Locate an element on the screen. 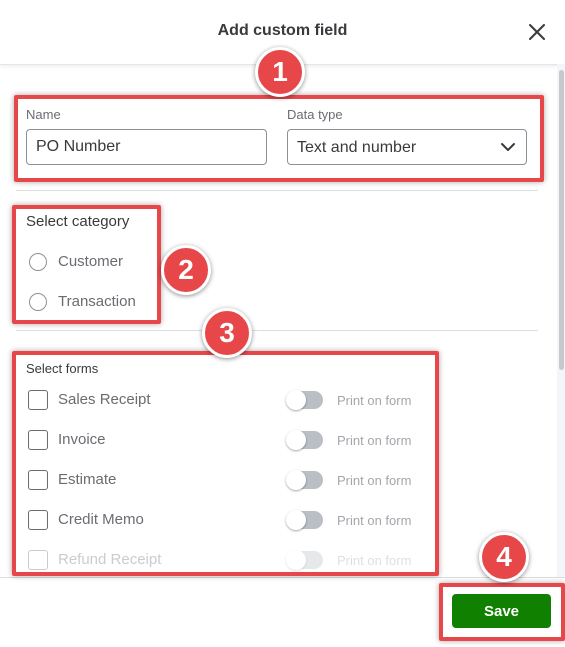 This screenshot has height=647, width=565. callout-box-save is located at coordinates (502, 612).